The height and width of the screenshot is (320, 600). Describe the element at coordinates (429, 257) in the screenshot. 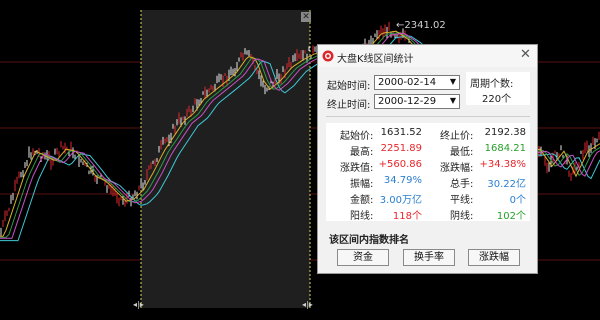

I see `rank-by-turnover-button: 换手率` at that location.